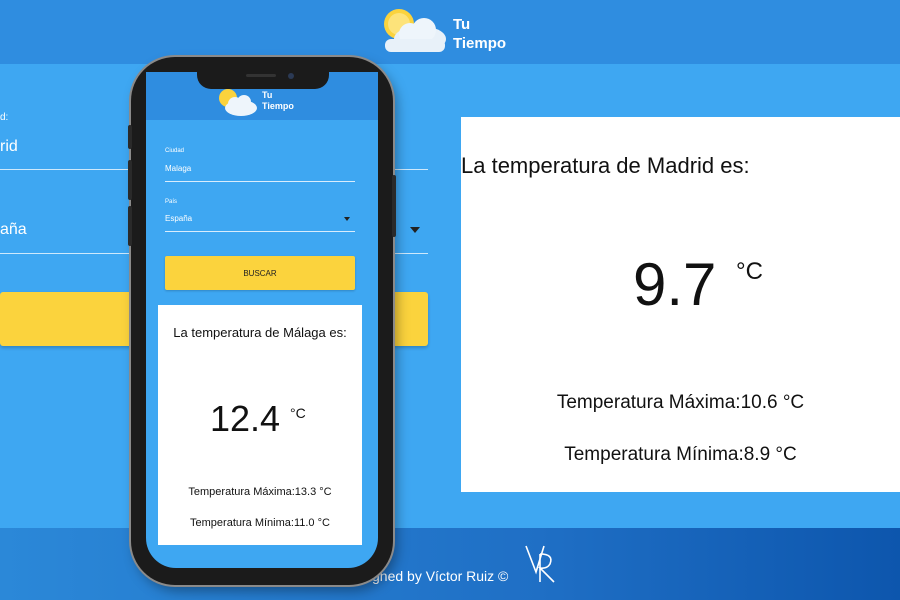 The width and height of the screenshot is (900, 600). I want to click on phone-city-input: Malaga, so click(178, 168).